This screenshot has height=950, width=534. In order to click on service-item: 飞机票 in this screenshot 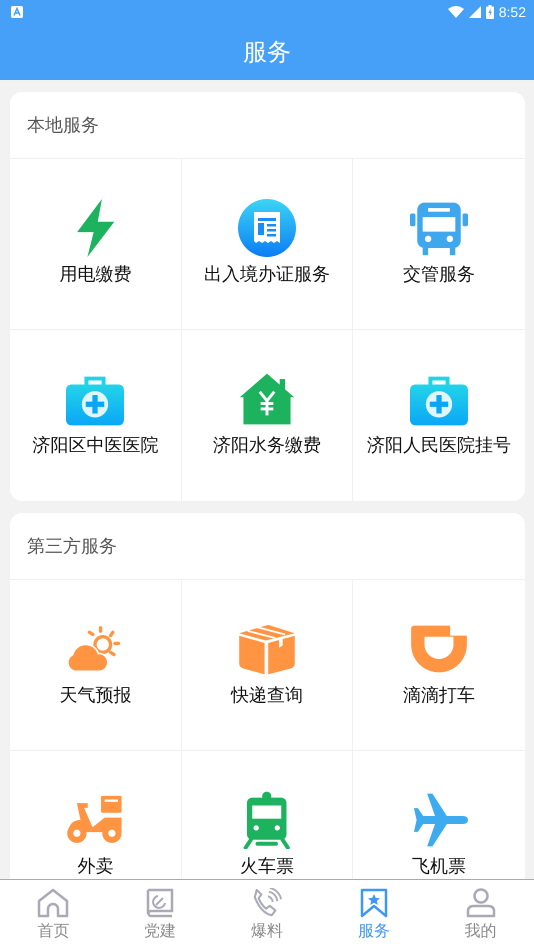, I will do `click(439, 815)`.